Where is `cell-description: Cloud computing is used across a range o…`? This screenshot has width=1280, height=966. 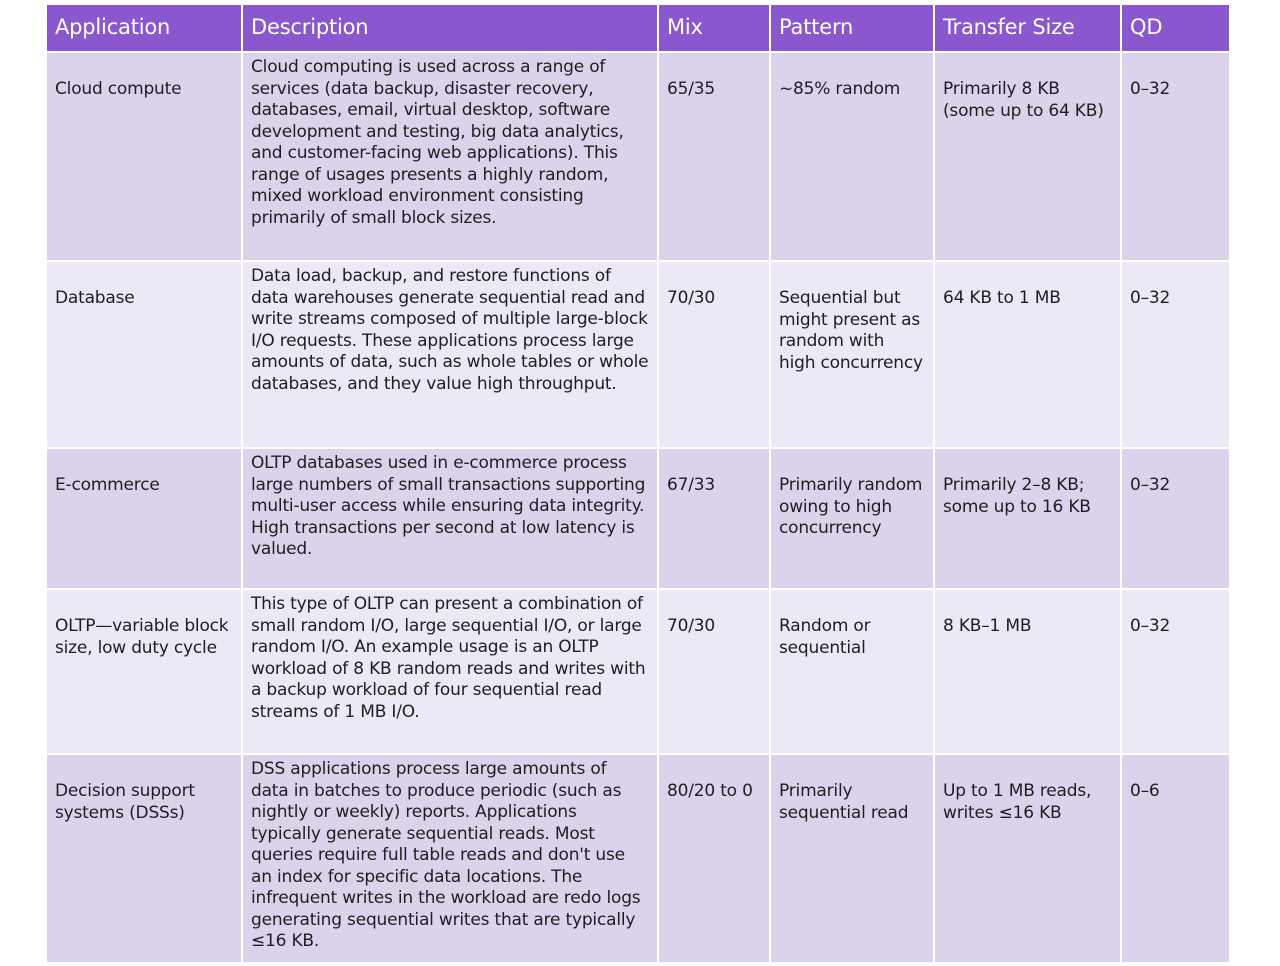
cell-description: Cloud computing is used across a range o… is located at coordinates (450, 156).